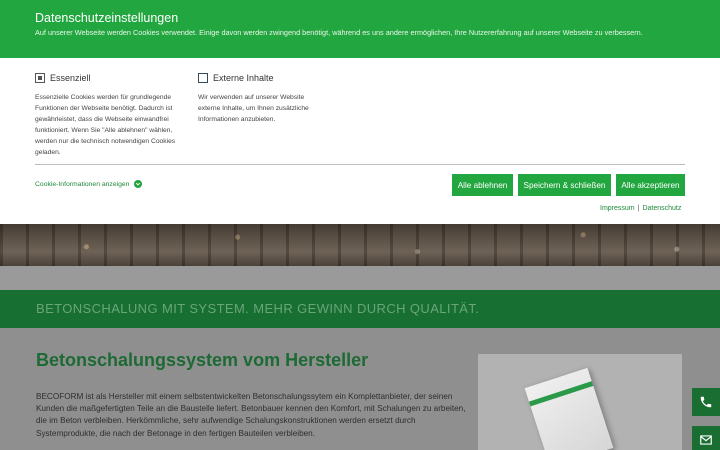  What do you see at coordinates (40, 78) in the screenshot?
I see `essential-checkbox` at bounding box center [40, 78].